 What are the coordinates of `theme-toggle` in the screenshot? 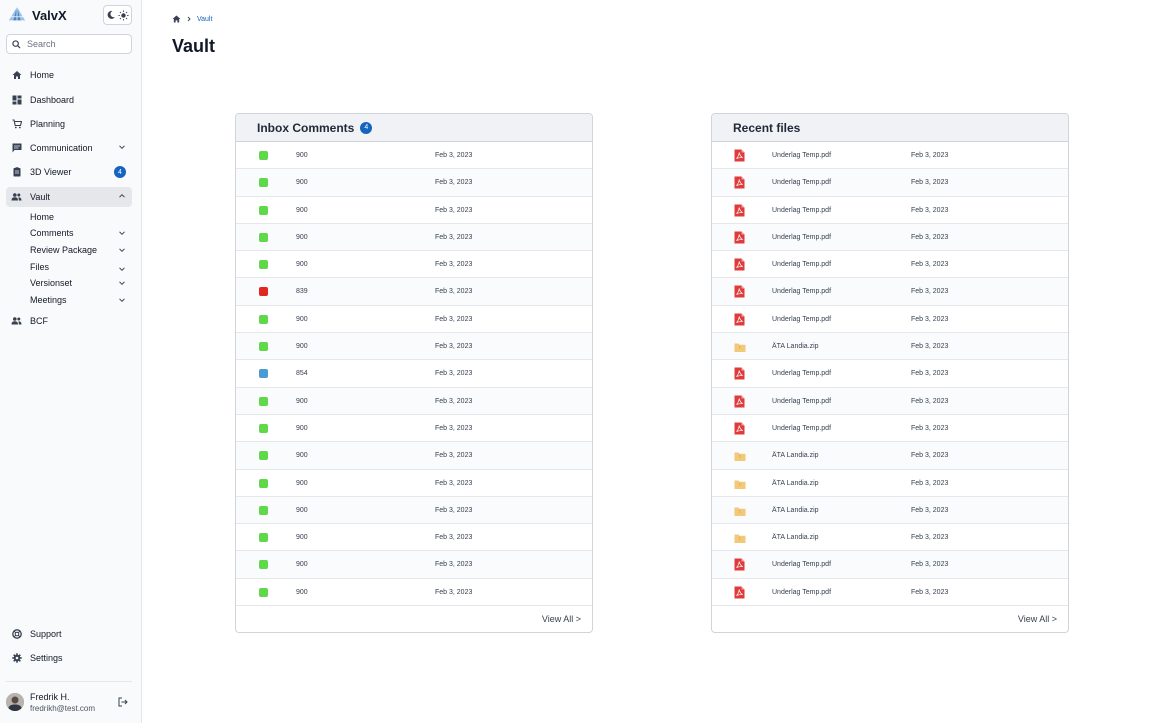 It's located at (117, 15).